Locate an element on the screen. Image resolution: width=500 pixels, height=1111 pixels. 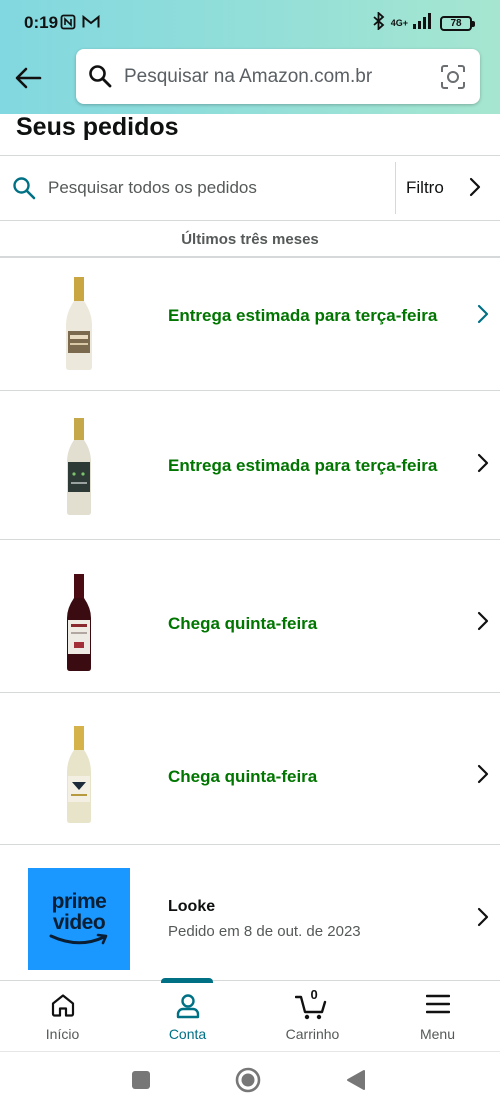
recent-apps-button is located at coordinates (141, 1082).